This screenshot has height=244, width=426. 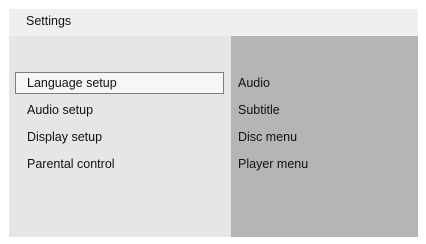 I want to click on menu-item-language-setup: Language setup, so click(x=119, y=83).